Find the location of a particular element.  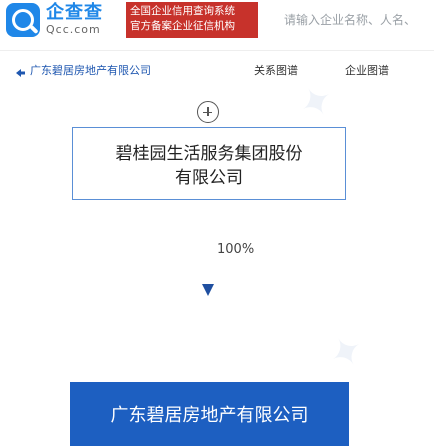

target-company-box: 广东碧居房地产有限公司 is located at coordinates (209, 414).